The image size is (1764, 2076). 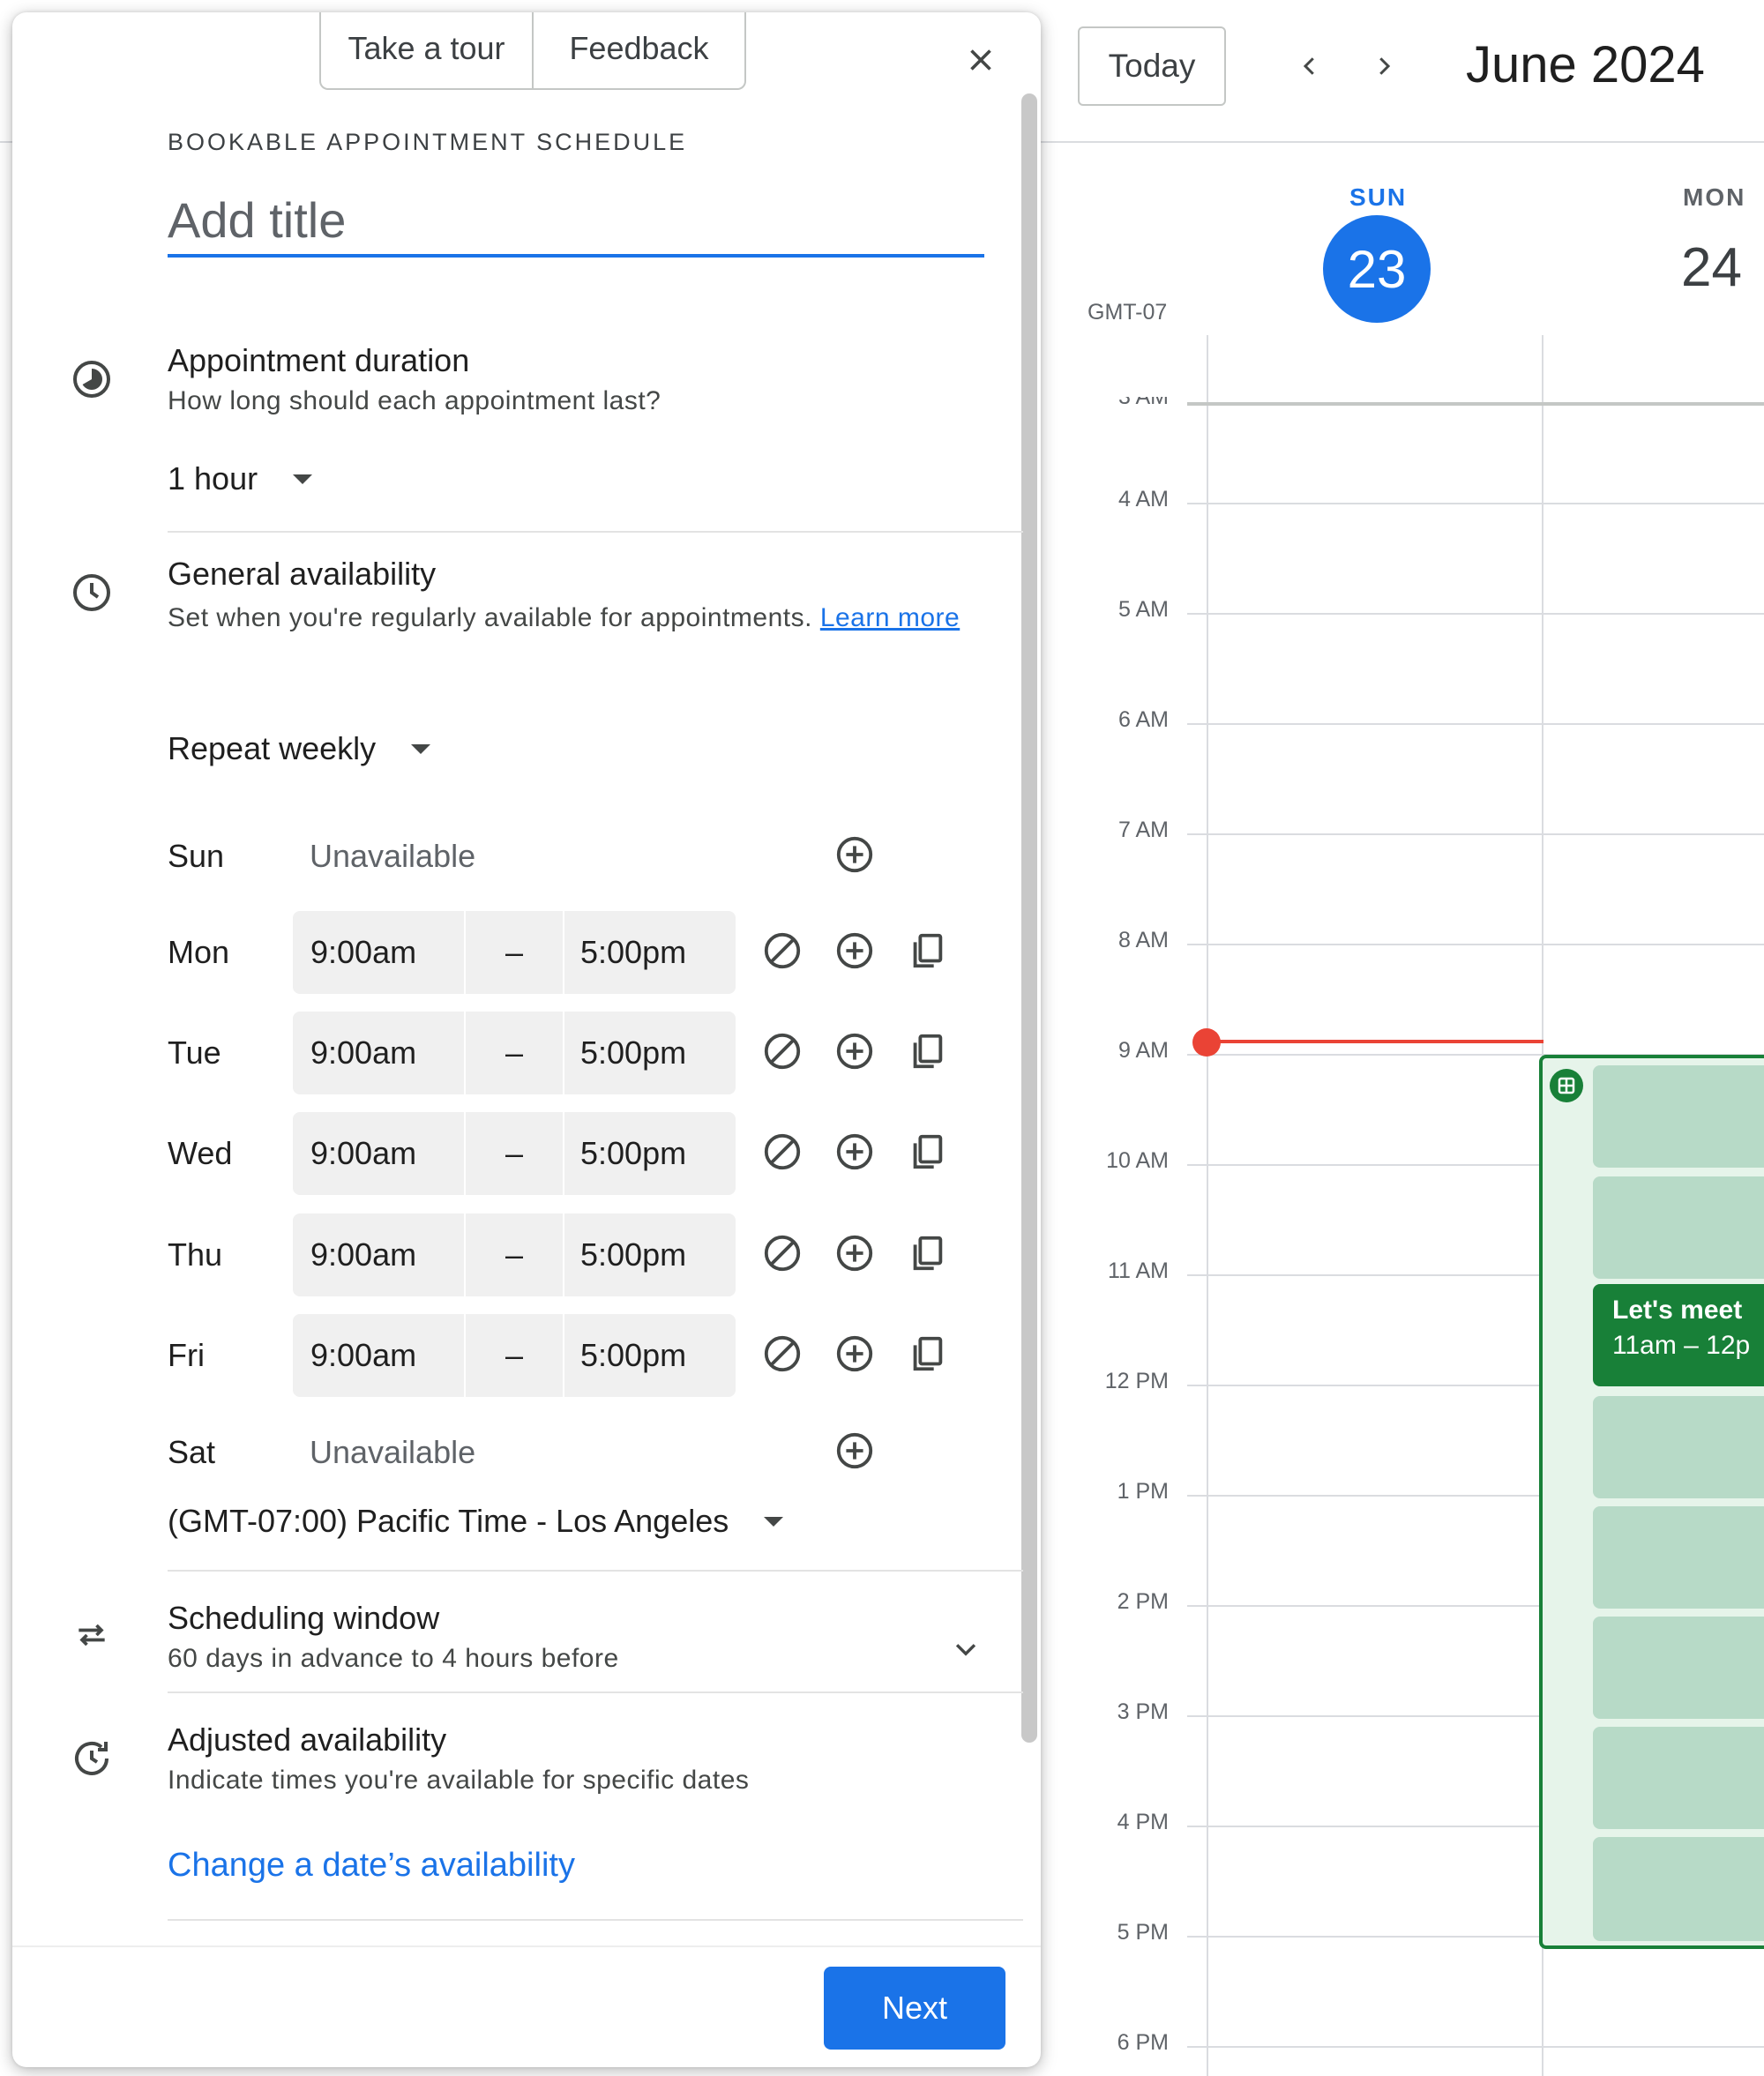 I want to click on next-button: Next, so click(x=914, y=2008).